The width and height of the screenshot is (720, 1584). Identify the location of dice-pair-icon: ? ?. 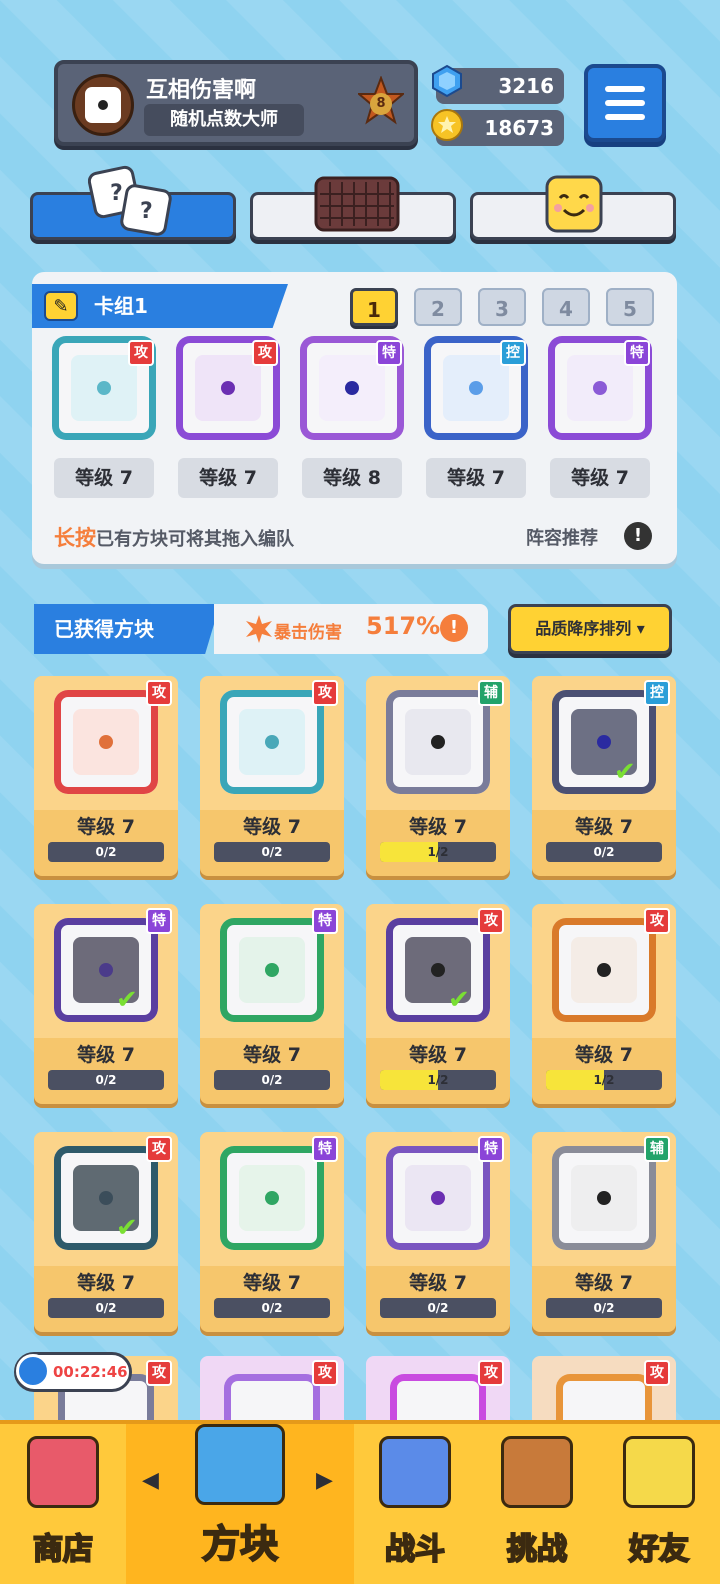
(130, 200).